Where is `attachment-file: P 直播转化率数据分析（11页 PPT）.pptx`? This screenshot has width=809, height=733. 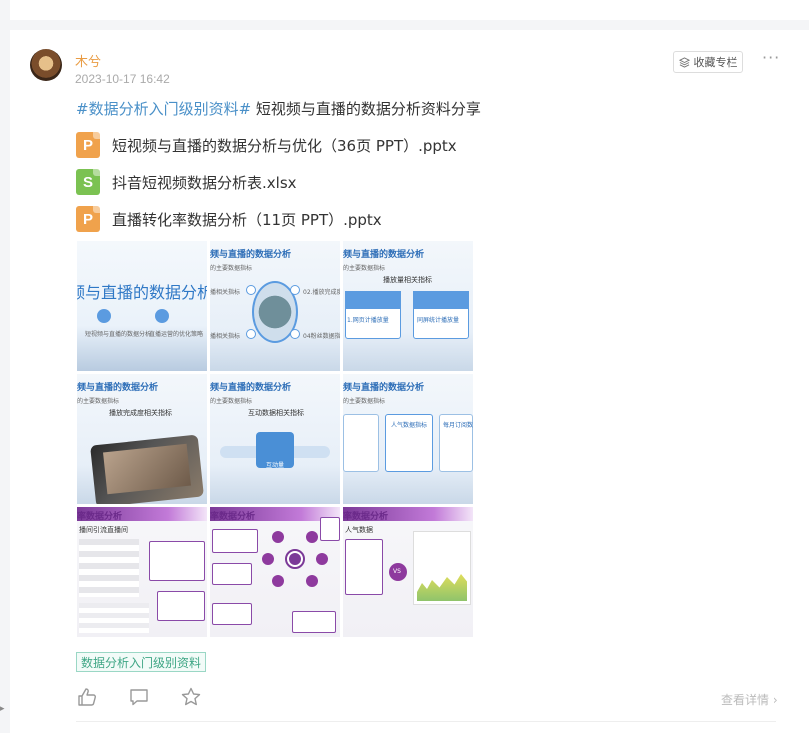
attachment-file: P 直播转化率数据分析（11页 PPT）.pptx is located at coordinates (229, 219).